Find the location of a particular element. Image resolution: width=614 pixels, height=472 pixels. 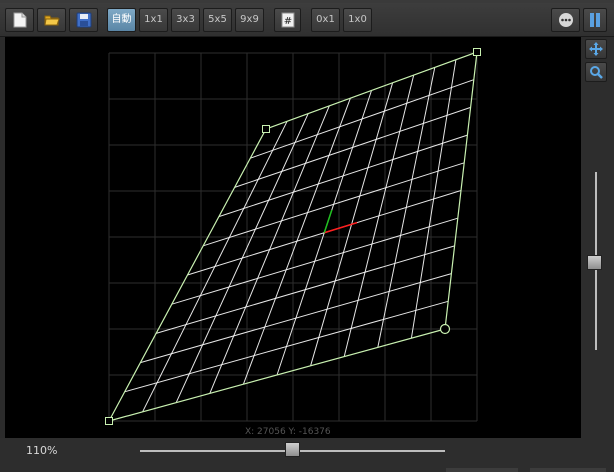

side-panel is located at coordinates (597, 237).